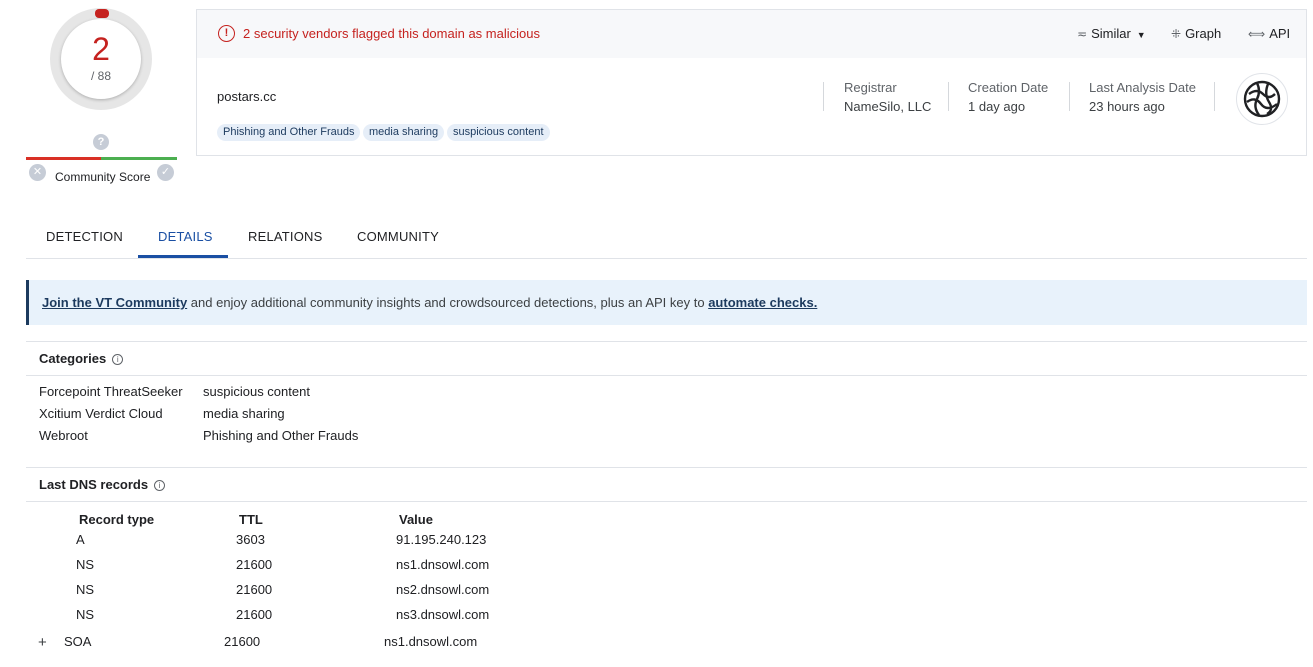 The width and height of the screenshot is (1313, 667). Describe the element at coordinates (251, 519) in the screenshot. I see `dns-header-ttl: TTL` at that location.